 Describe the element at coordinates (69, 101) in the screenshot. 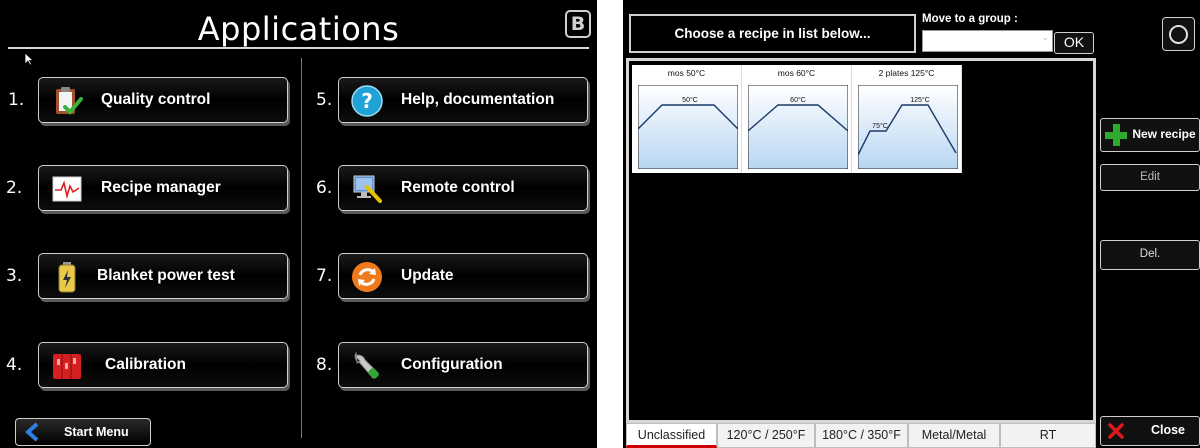

I see `clipboard-check-icon` at that location.